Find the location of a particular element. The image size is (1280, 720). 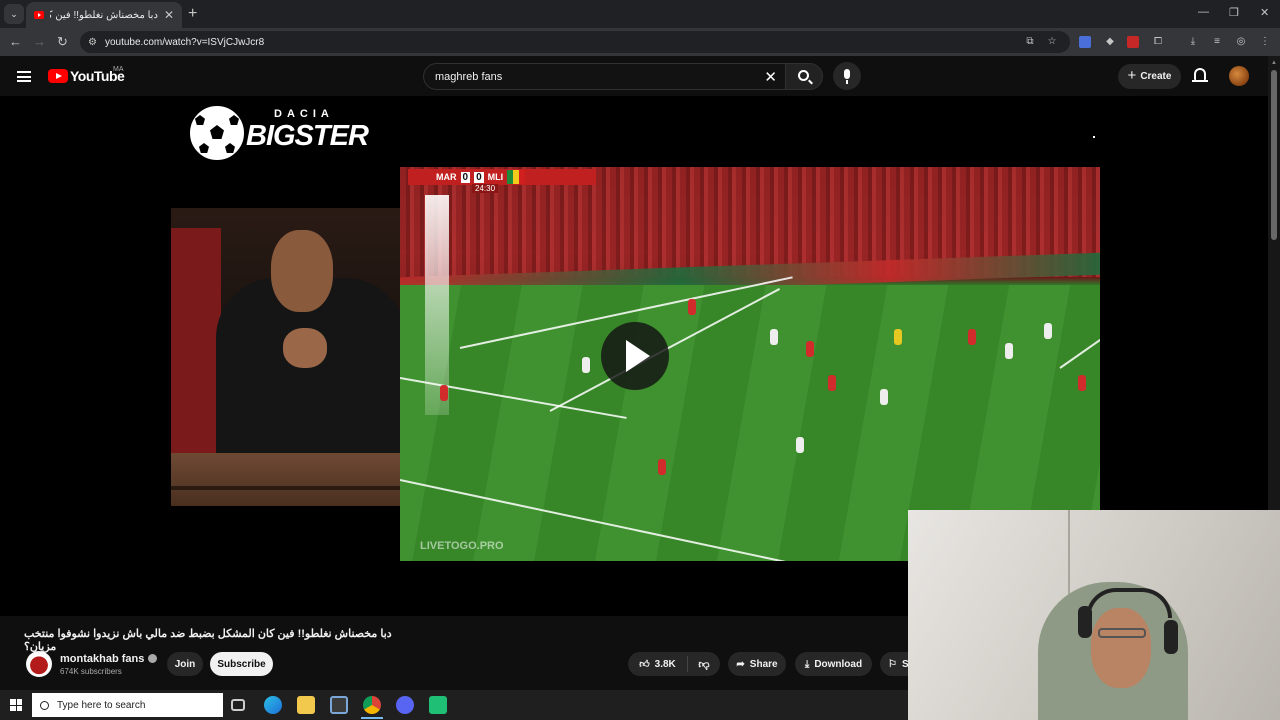

reload-icon: ↻ is located at coordinates (62, 42).